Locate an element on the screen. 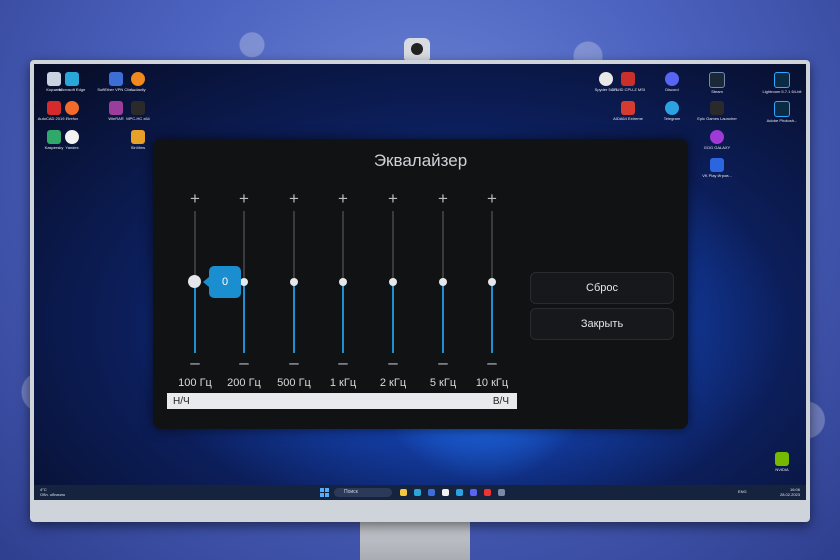 The width and height of the screenshot is (840, 560). eq-band-5khz: + – 5 кГц is located at coordinates (443, 289).